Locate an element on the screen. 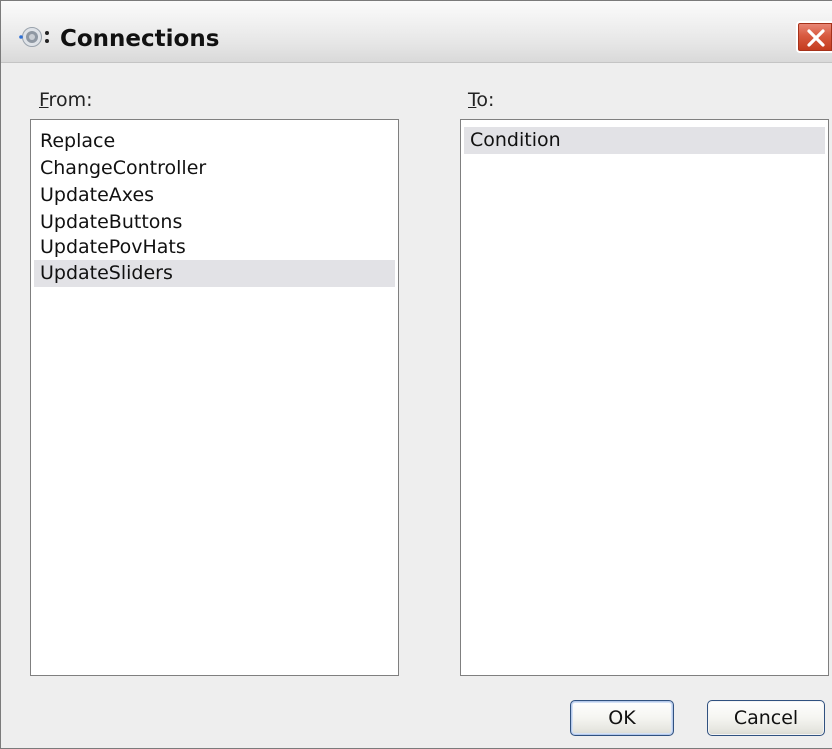 Image resolution: width=832 pixels, height=749 pixels. from-label-rest: rom: is located at coordinates (70, 100).